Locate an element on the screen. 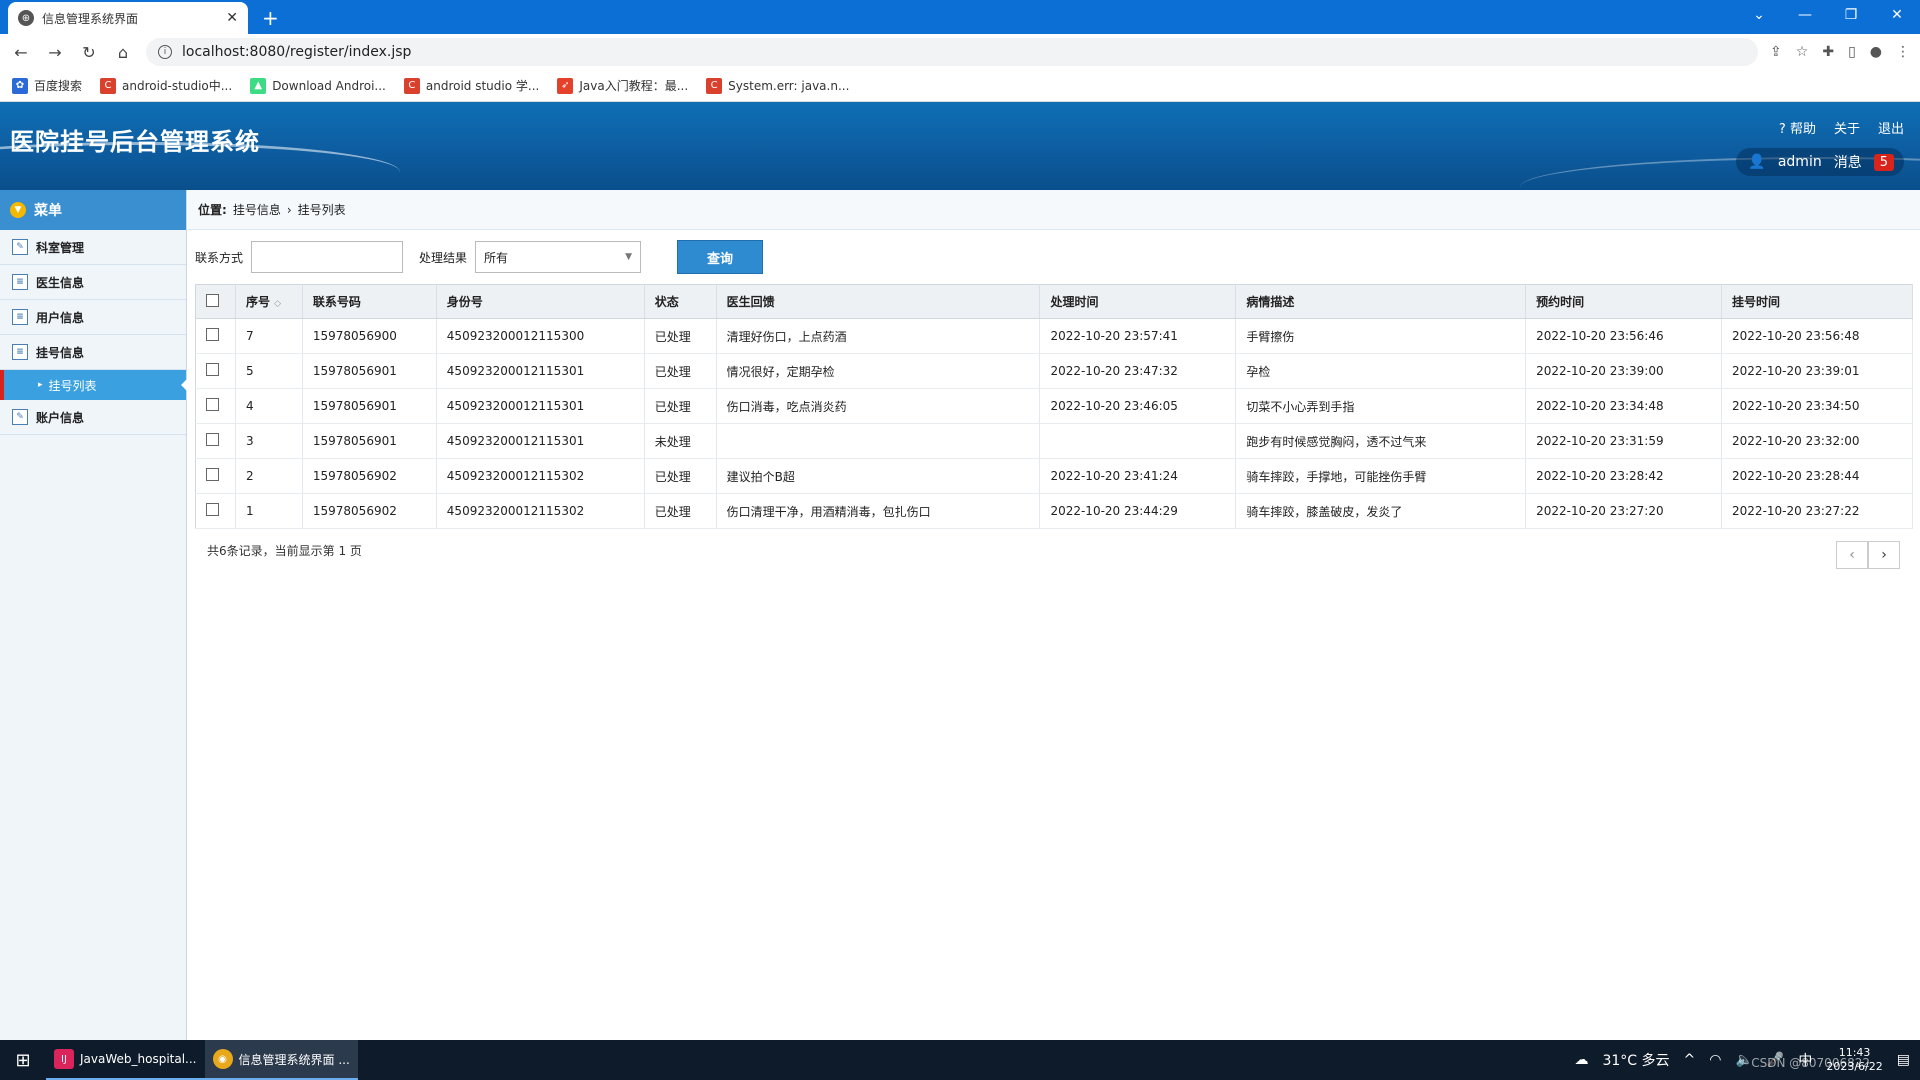 Image resolution: width=1920 pixels, height=1080 pixels. chevron-right-icon: › is located at coordinates (289, 209).